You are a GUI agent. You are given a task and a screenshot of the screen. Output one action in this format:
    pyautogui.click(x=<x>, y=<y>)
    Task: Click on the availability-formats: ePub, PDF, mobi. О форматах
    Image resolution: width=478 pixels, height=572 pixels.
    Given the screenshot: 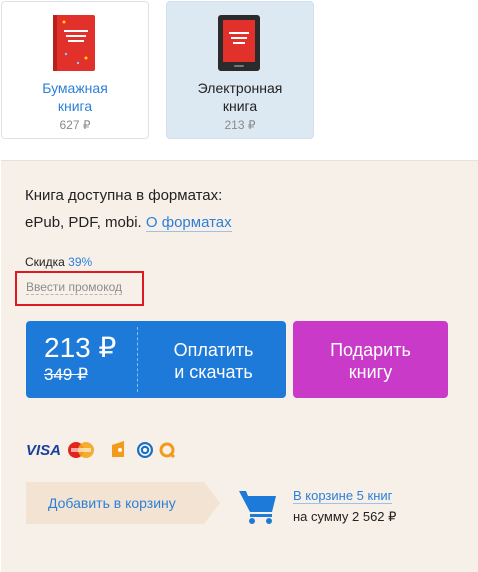 What is the action you would take?
    pyautogui.click(x=128, y=223)
    